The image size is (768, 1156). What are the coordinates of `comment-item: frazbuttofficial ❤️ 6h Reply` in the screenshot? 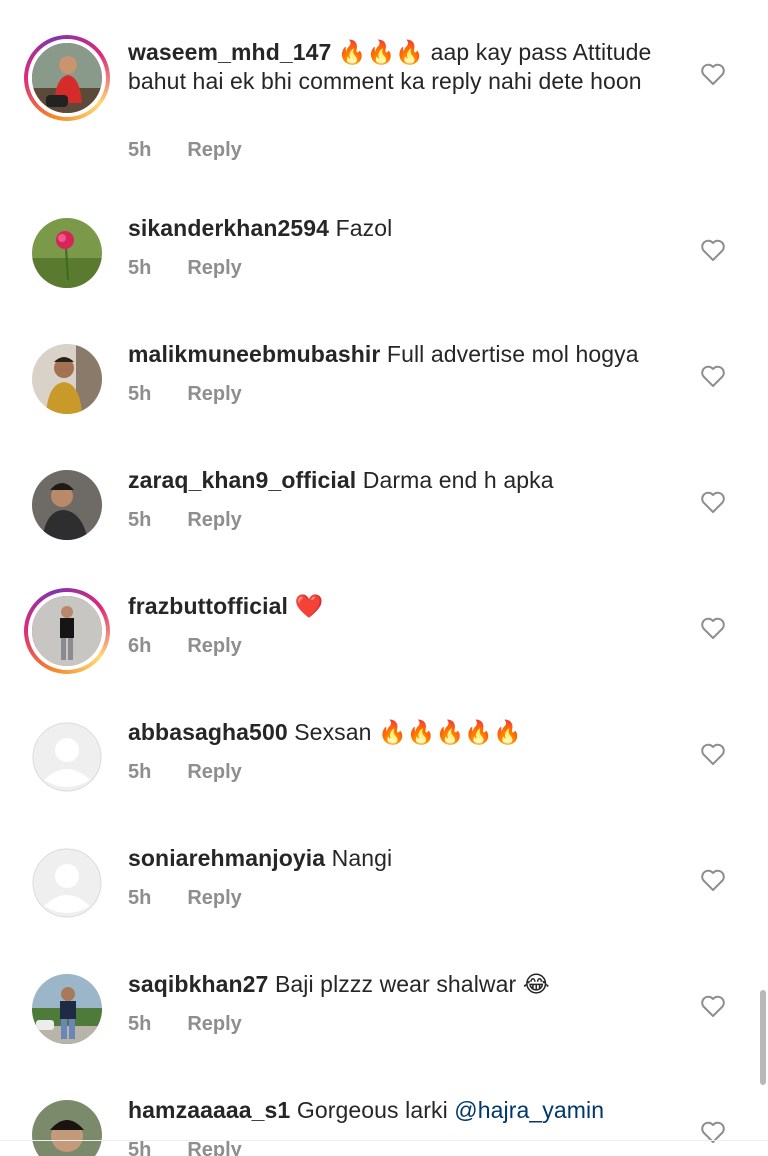 It's located at (384, 631).